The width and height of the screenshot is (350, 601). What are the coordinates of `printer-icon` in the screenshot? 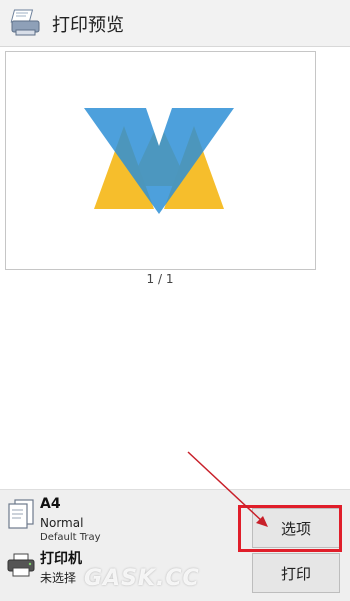 It's located at (21, 565).